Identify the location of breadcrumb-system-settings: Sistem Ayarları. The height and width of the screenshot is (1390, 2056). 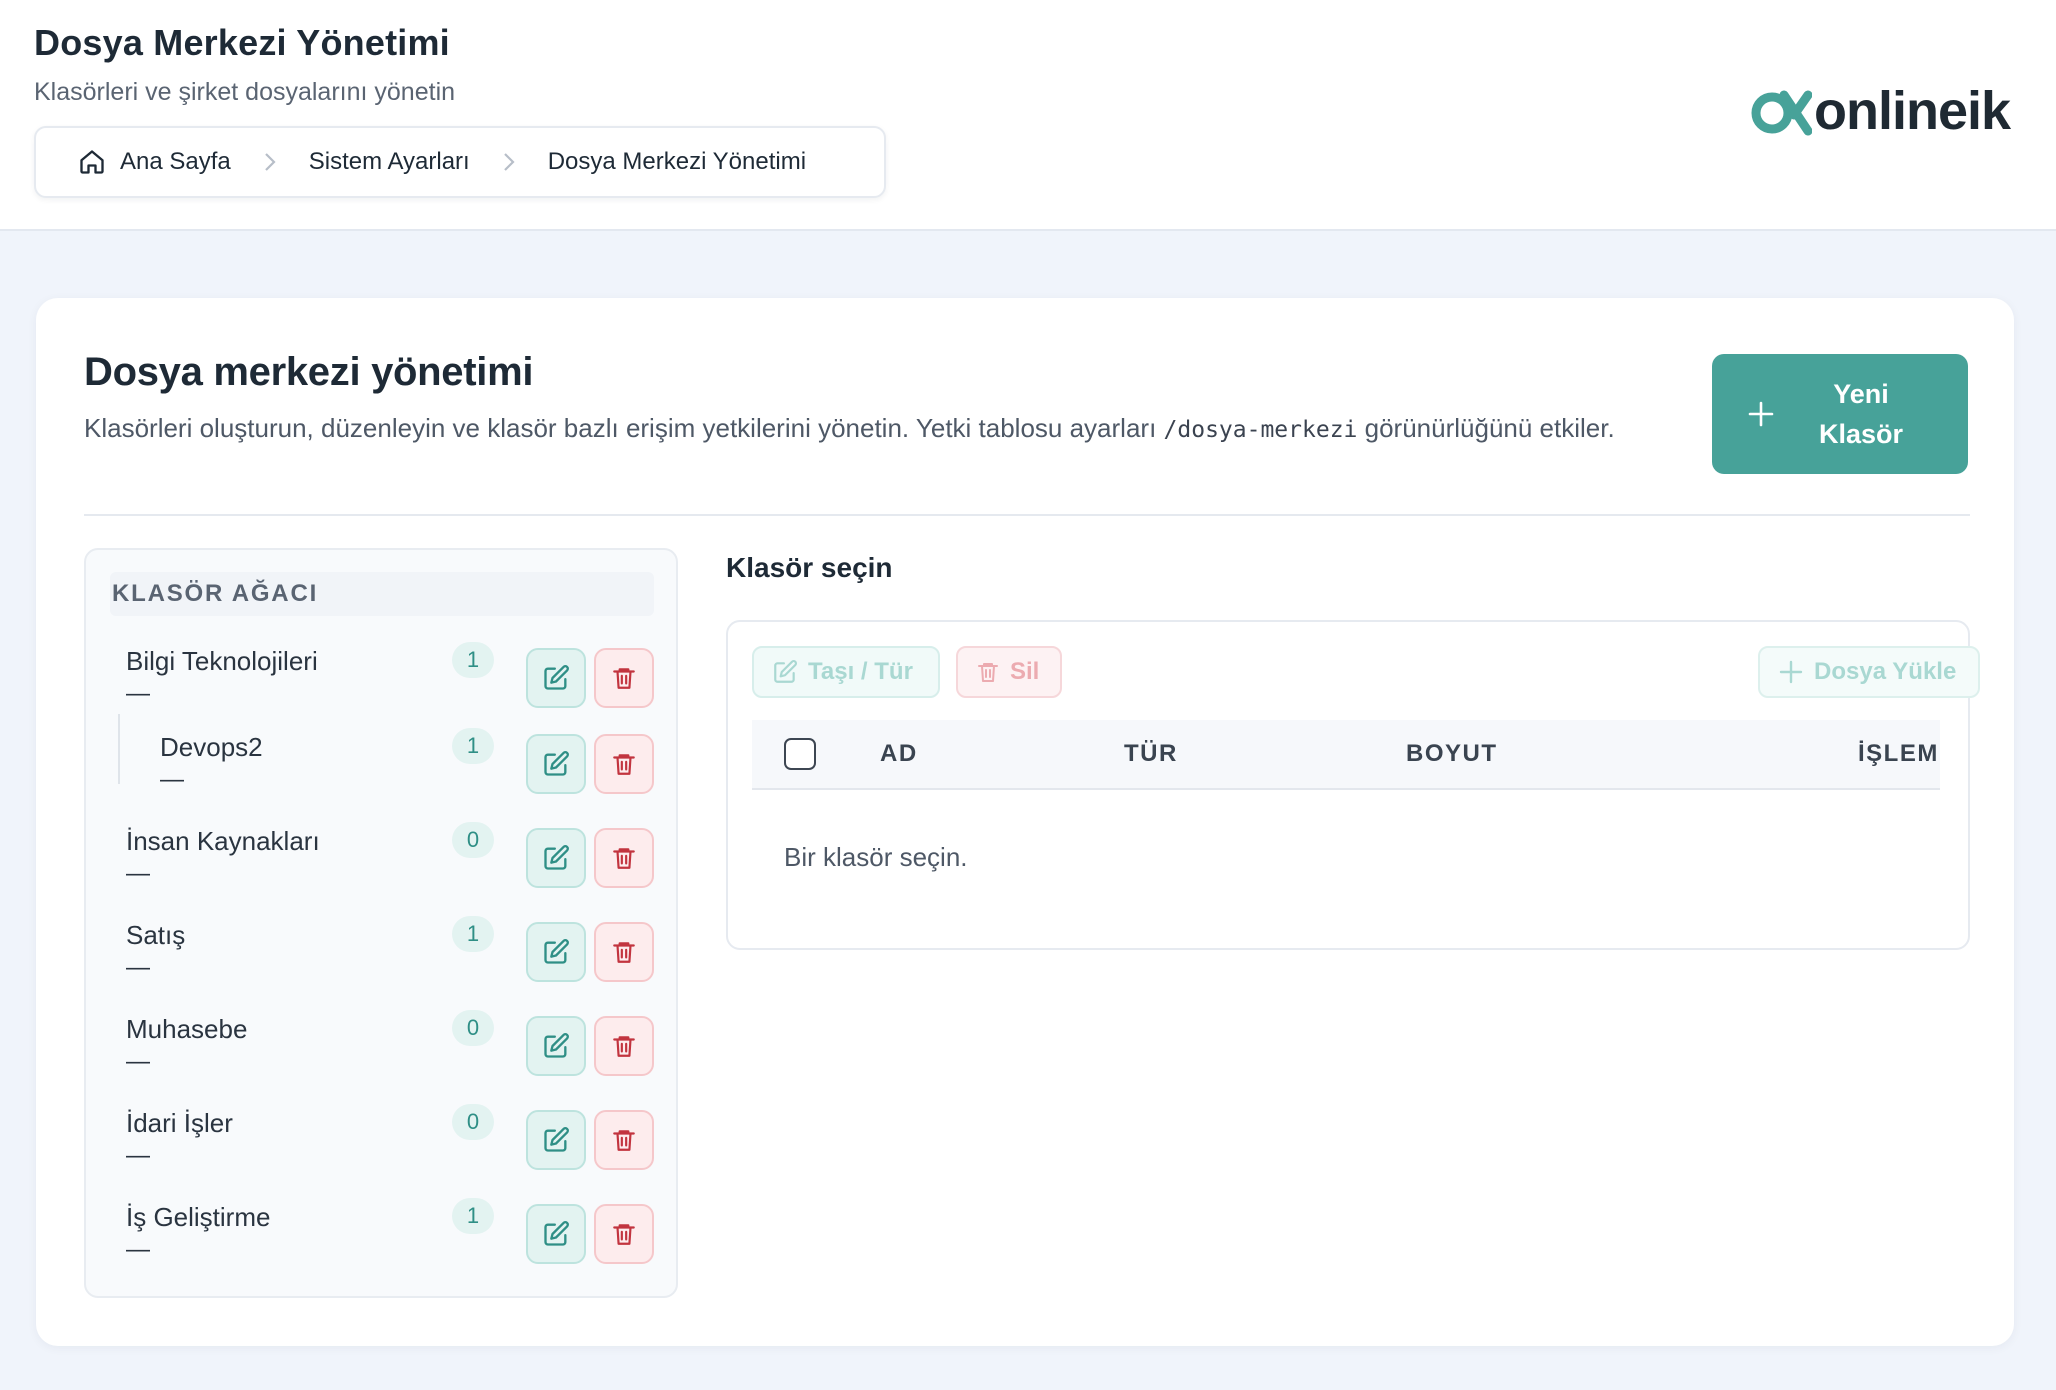
(389, 162).